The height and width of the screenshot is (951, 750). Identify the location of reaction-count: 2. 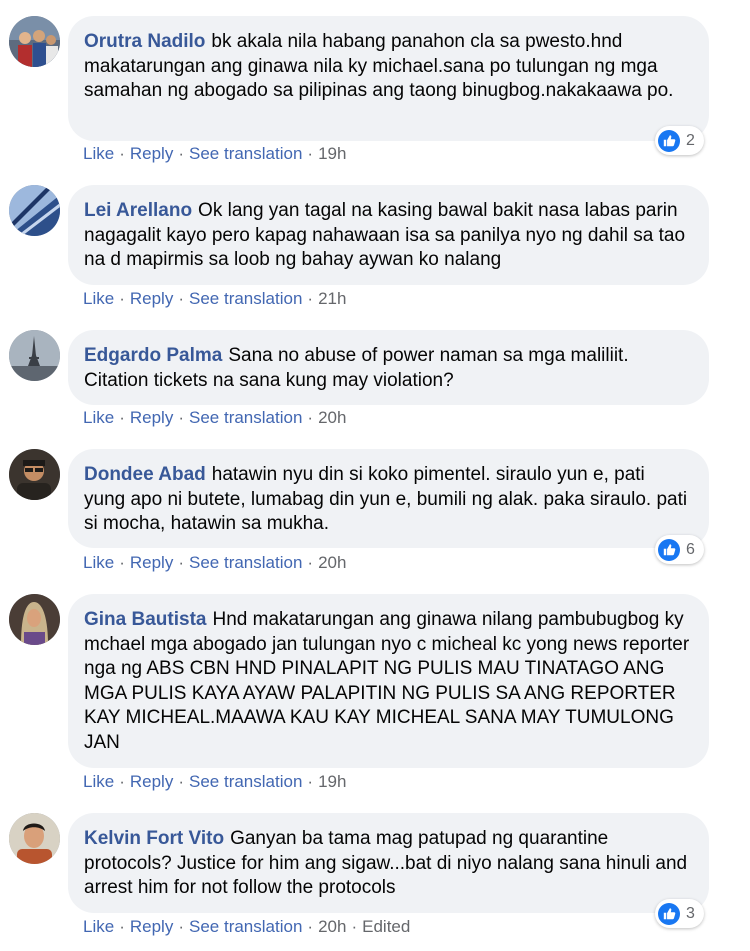
(690, 140).